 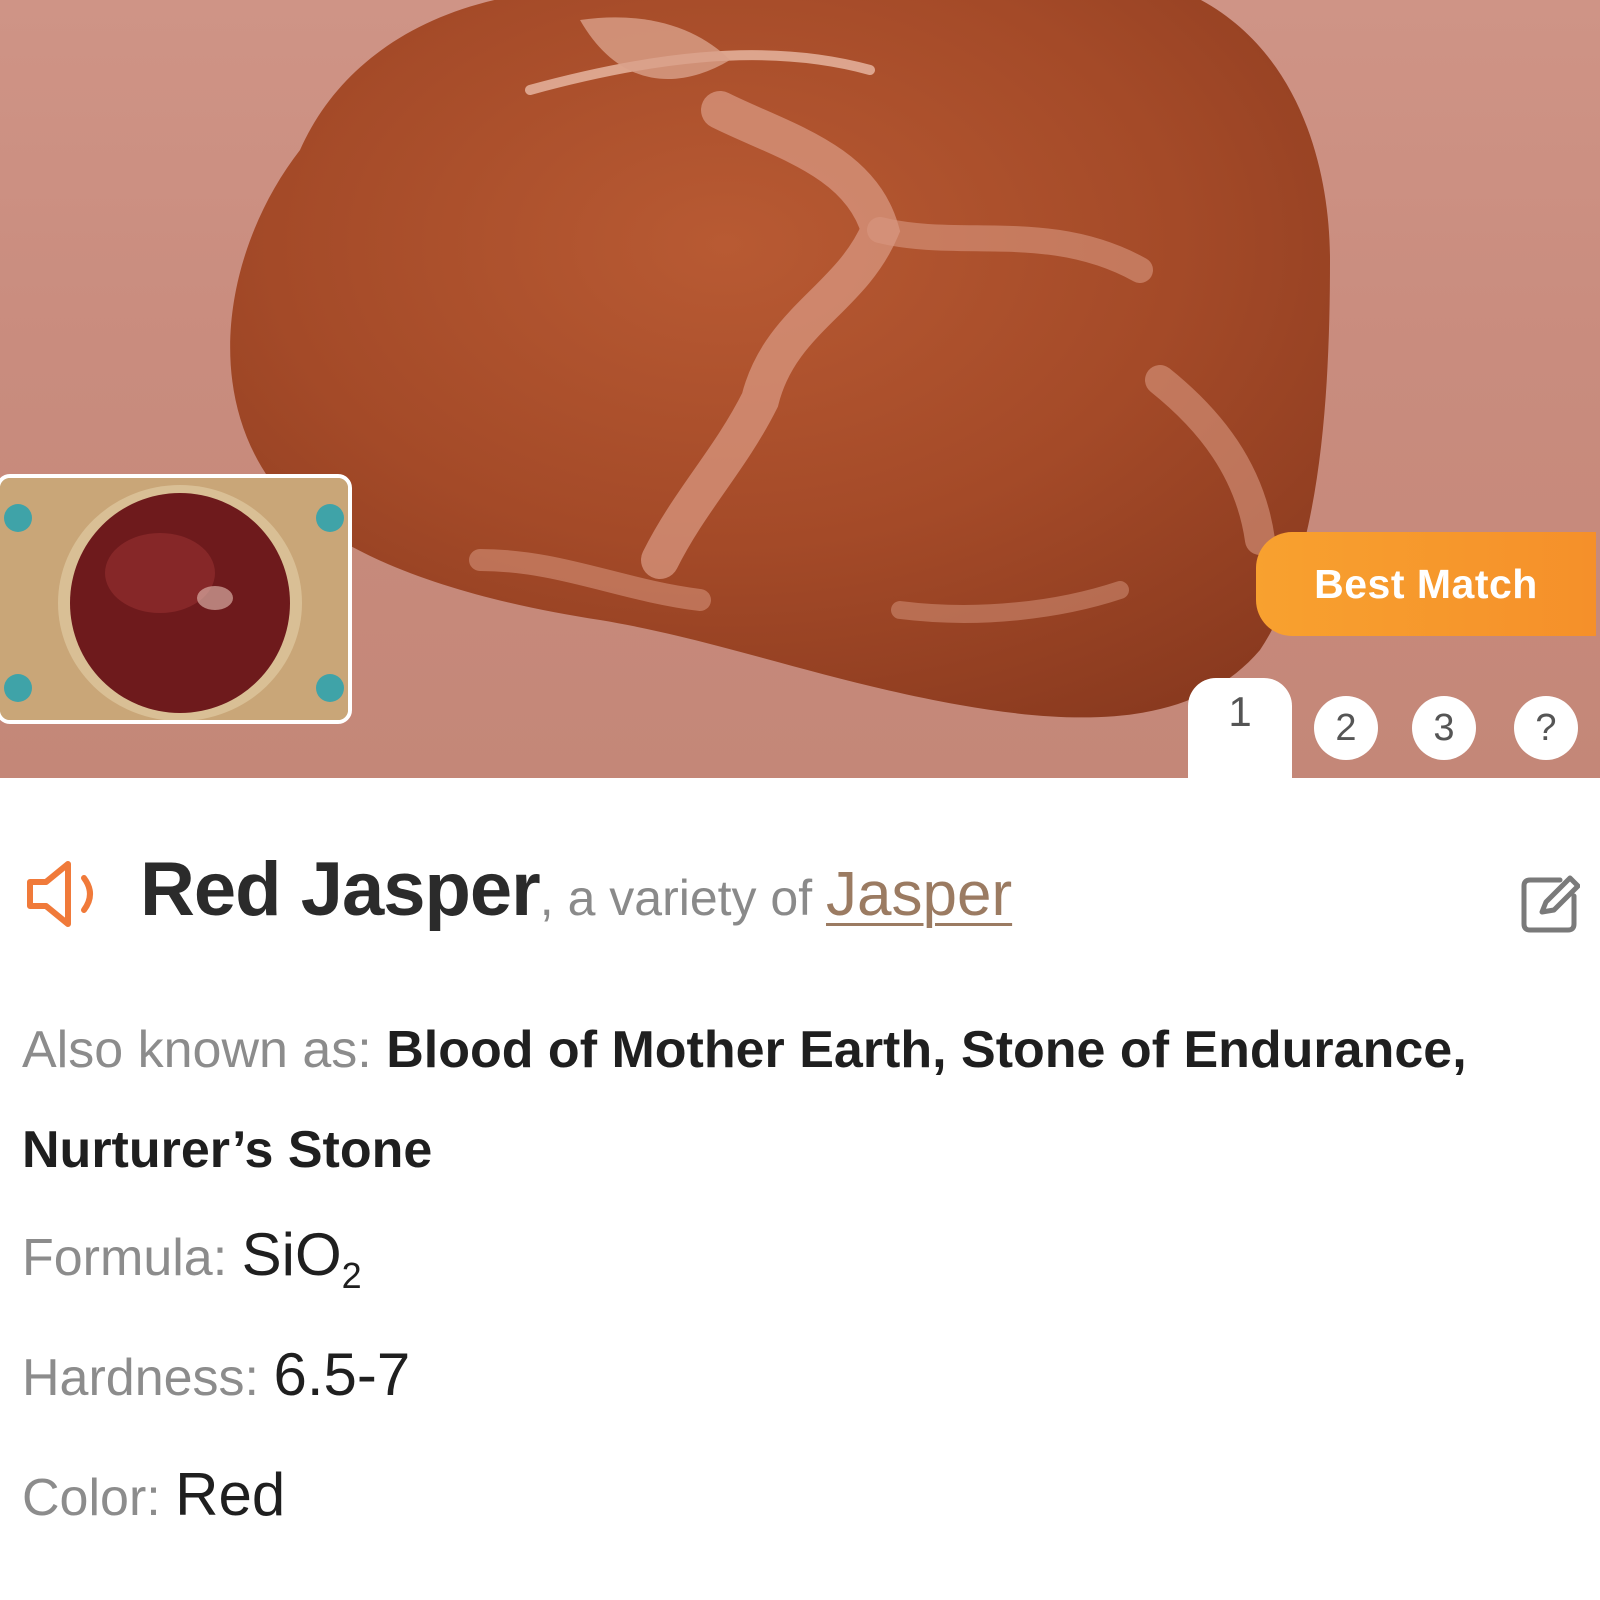 I want to click on hardness-value: 6.5-7, so click(x=342, y=1374).